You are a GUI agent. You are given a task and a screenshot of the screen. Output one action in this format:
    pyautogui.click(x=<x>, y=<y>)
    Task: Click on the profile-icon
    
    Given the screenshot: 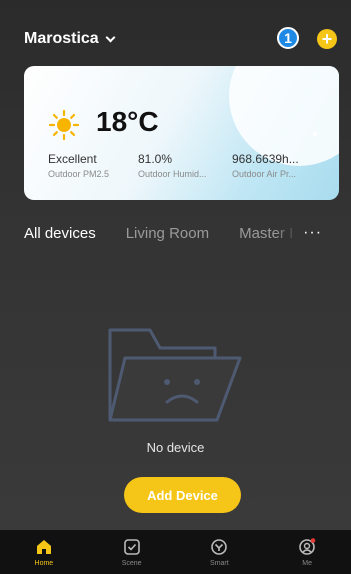 What is the action you would take?
    pyautogui.click(x=307, y=546)
    